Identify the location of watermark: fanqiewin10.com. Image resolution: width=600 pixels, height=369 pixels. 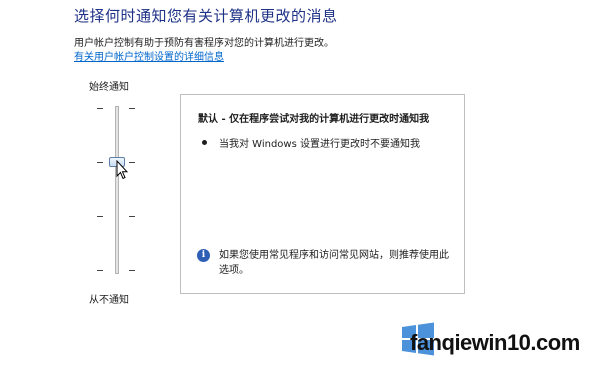
(493, 340).